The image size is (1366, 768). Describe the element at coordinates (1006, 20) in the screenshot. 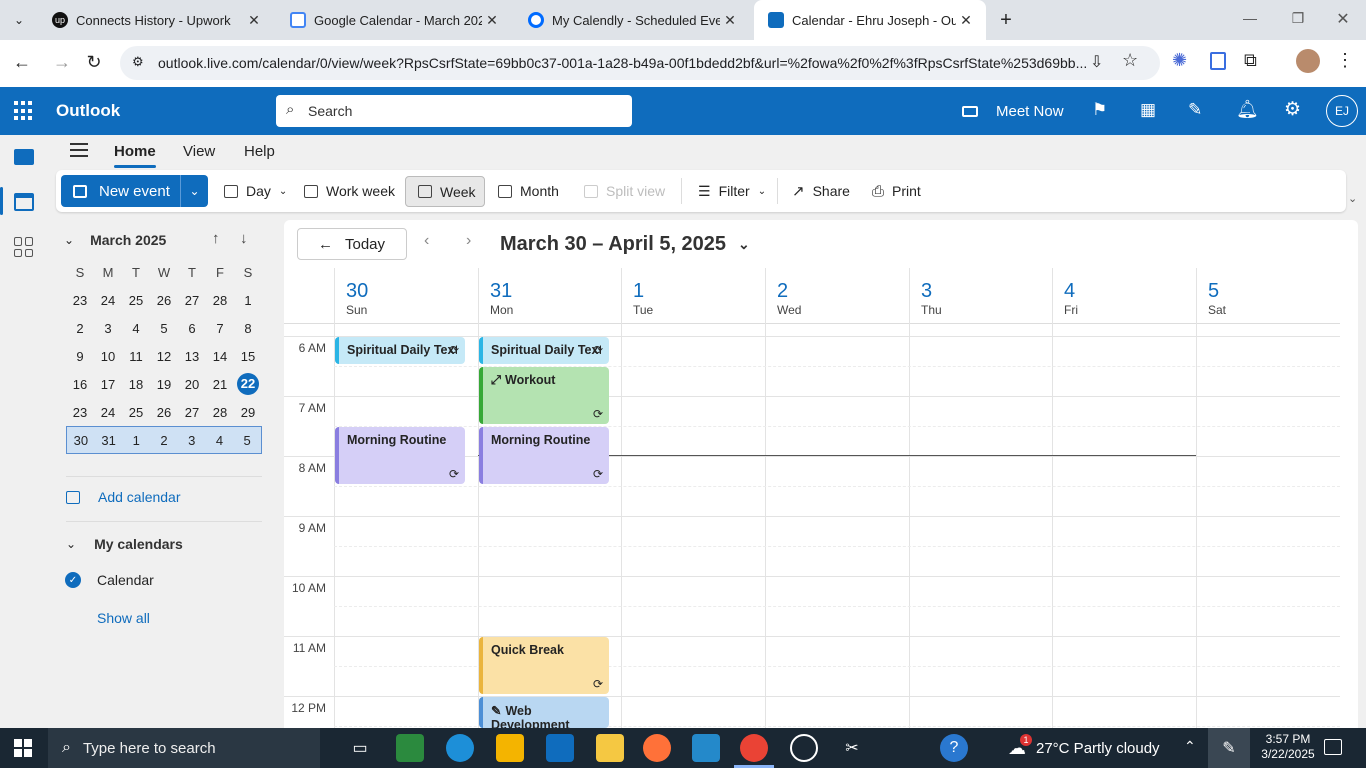

I see `new-tab-button: +` at that location.